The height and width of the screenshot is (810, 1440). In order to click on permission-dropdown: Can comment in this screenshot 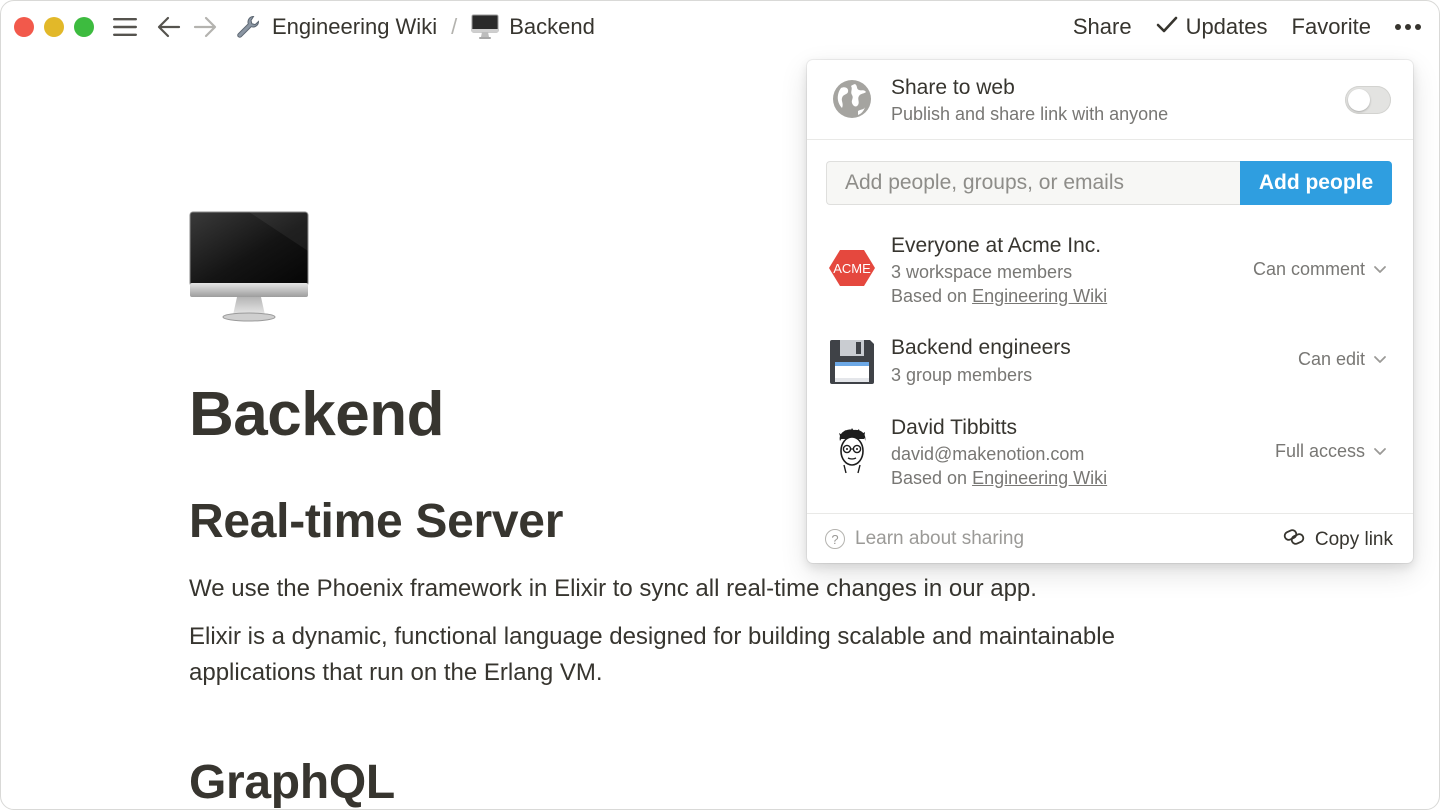, I will do `click(1320, 269)`.